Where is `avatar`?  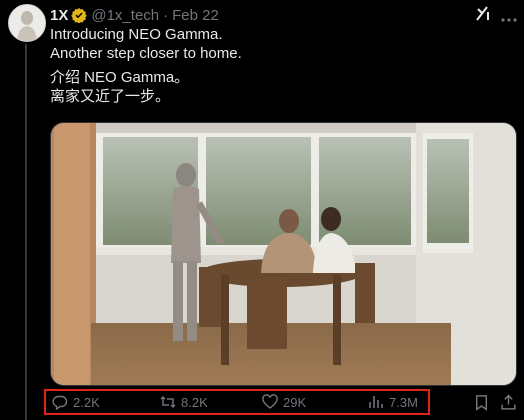
avatar is located at coordinates (27, 23).